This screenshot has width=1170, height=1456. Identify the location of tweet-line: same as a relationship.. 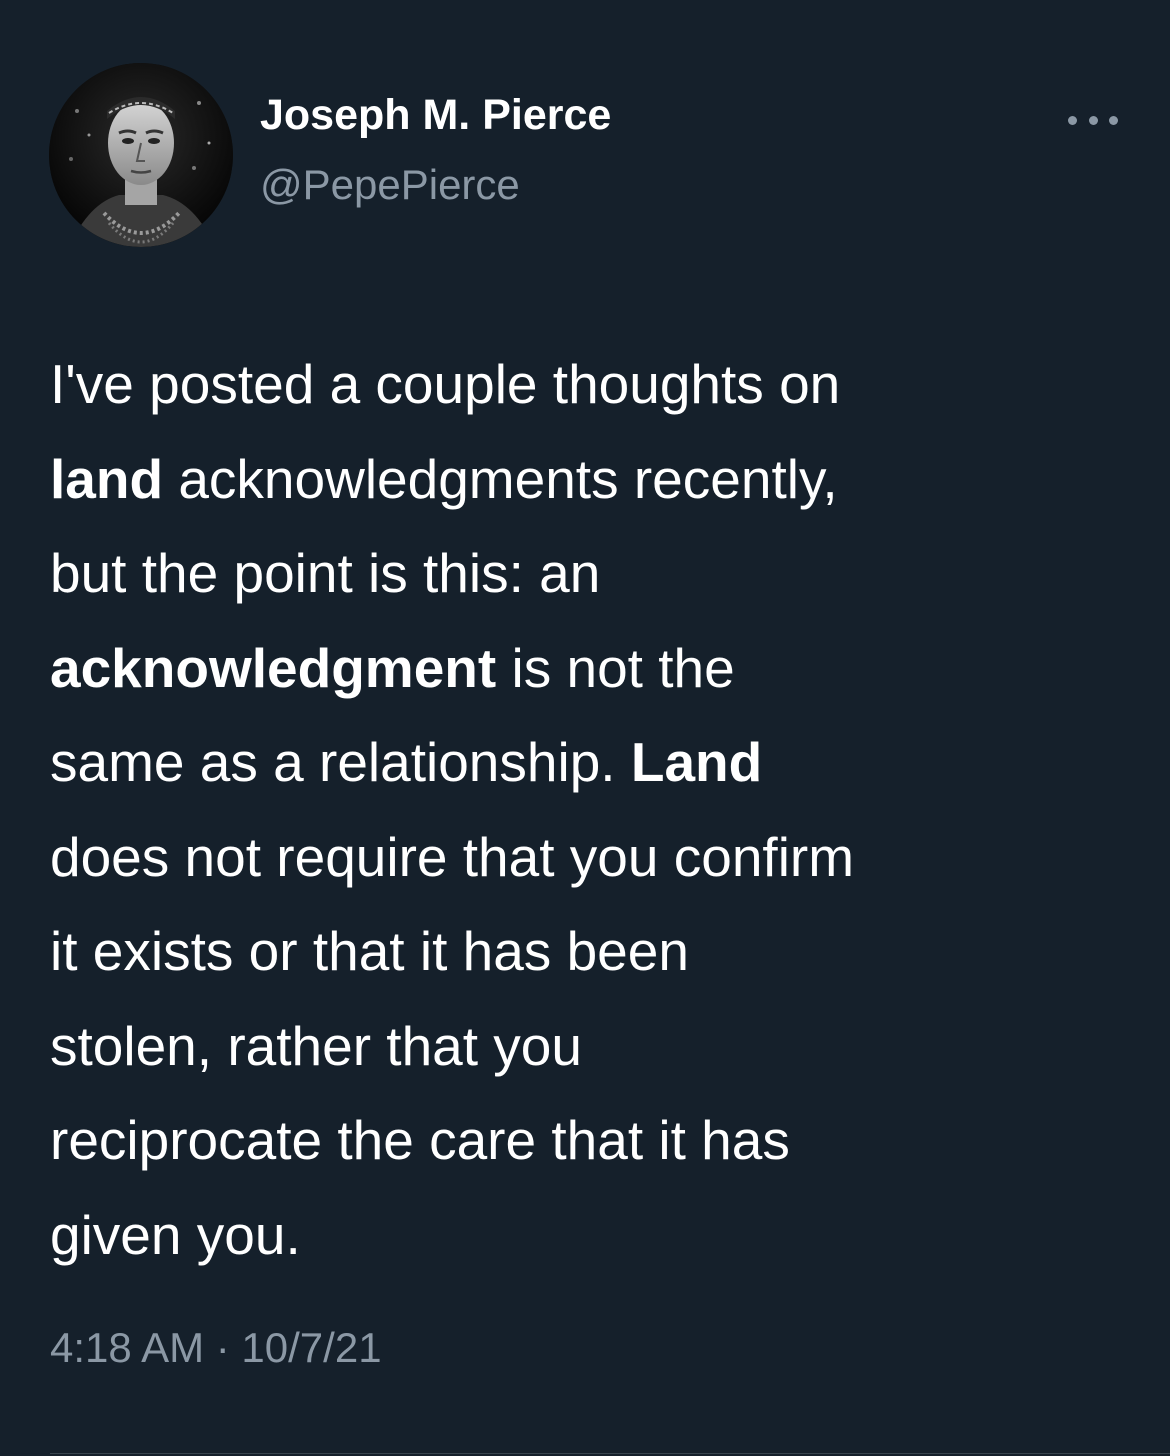
(340, 762).